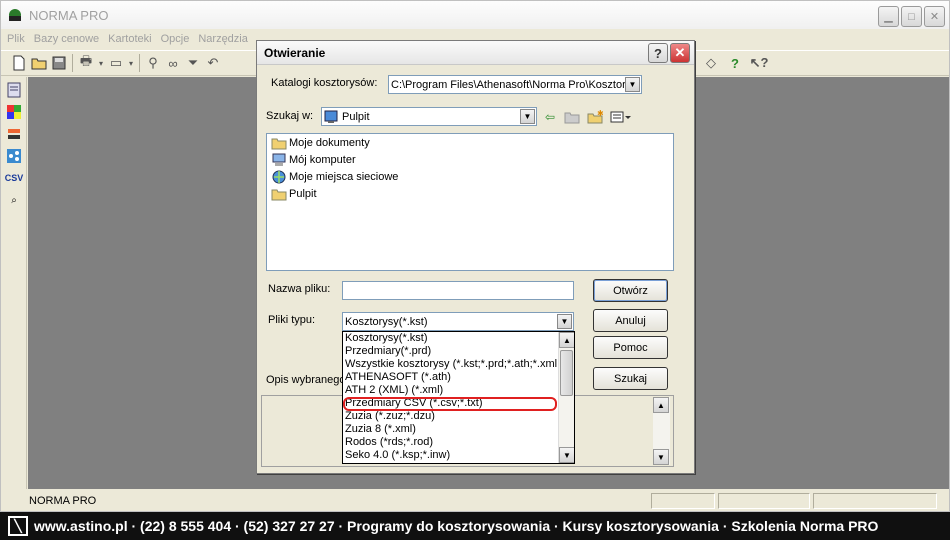  Describe the element at coordinates (911, 16) in the screenshot. I see `maximize-icon: □` at that location.